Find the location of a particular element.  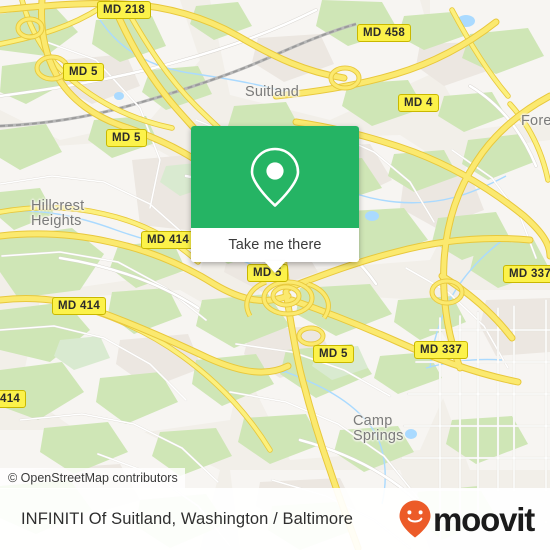

road-shield-md-5-northwest: MD 5 is located at coordinates (83, 72).